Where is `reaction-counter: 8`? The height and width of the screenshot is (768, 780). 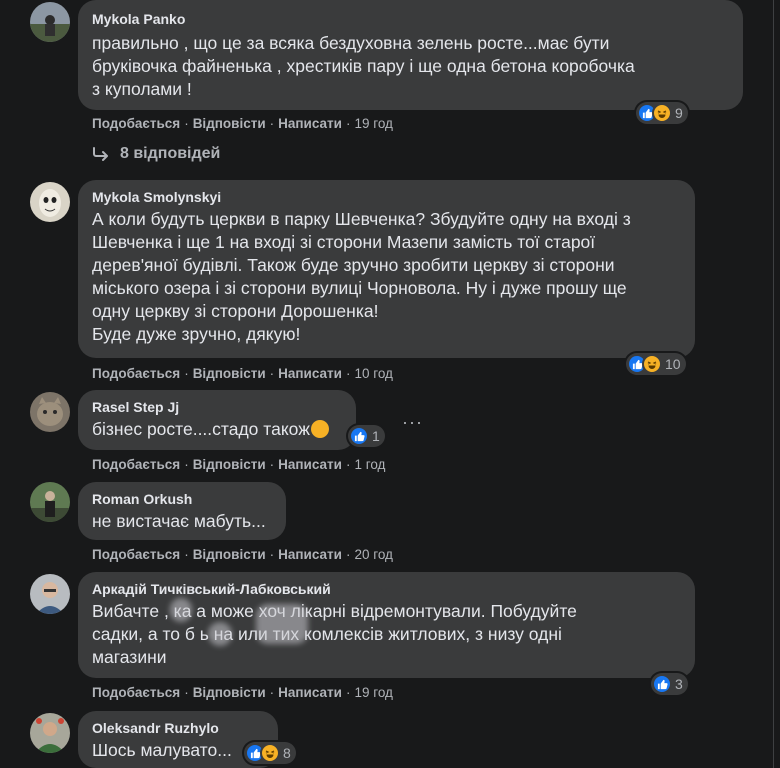
reaction-counter: 8 is located at coordinates (270, 753).